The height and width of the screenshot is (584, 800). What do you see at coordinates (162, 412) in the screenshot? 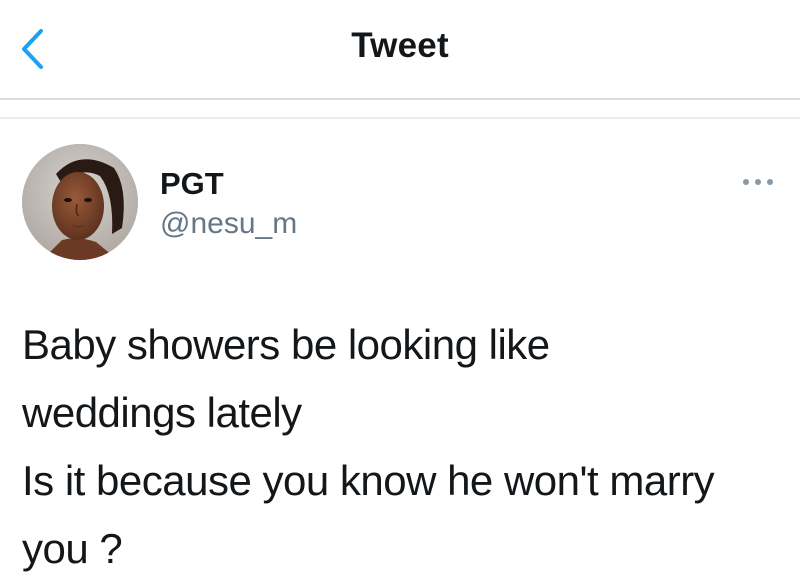
I see `tweet-text-line: weddings lately` at bounding box center [162, 412].